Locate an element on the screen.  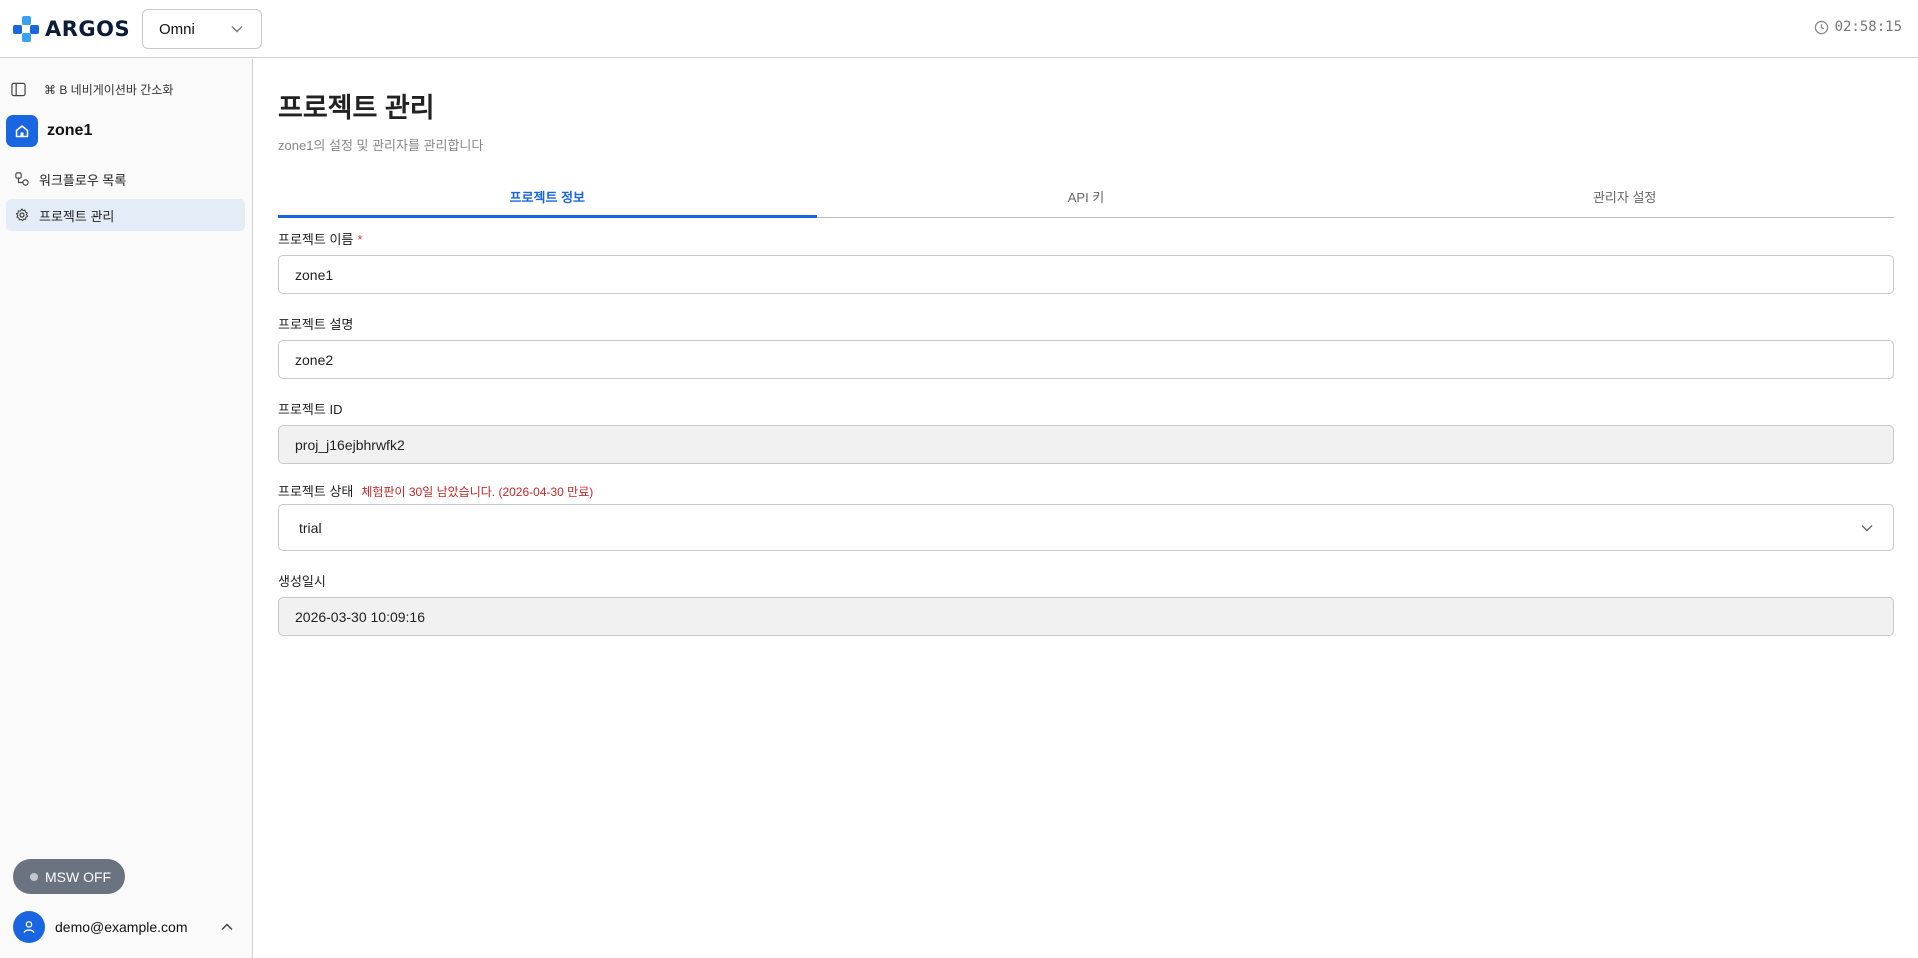
argos-logo: ARGOS is located at coordinates (71, 29).